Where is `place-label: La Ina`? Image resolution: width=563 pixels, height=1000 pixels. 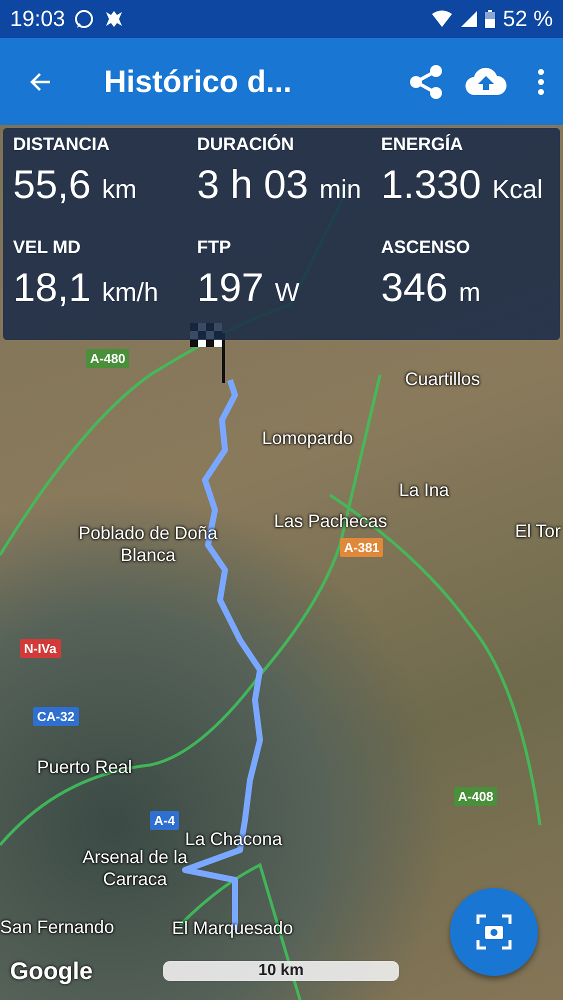
place-label: La Ina is located at coordinates (424, 490).